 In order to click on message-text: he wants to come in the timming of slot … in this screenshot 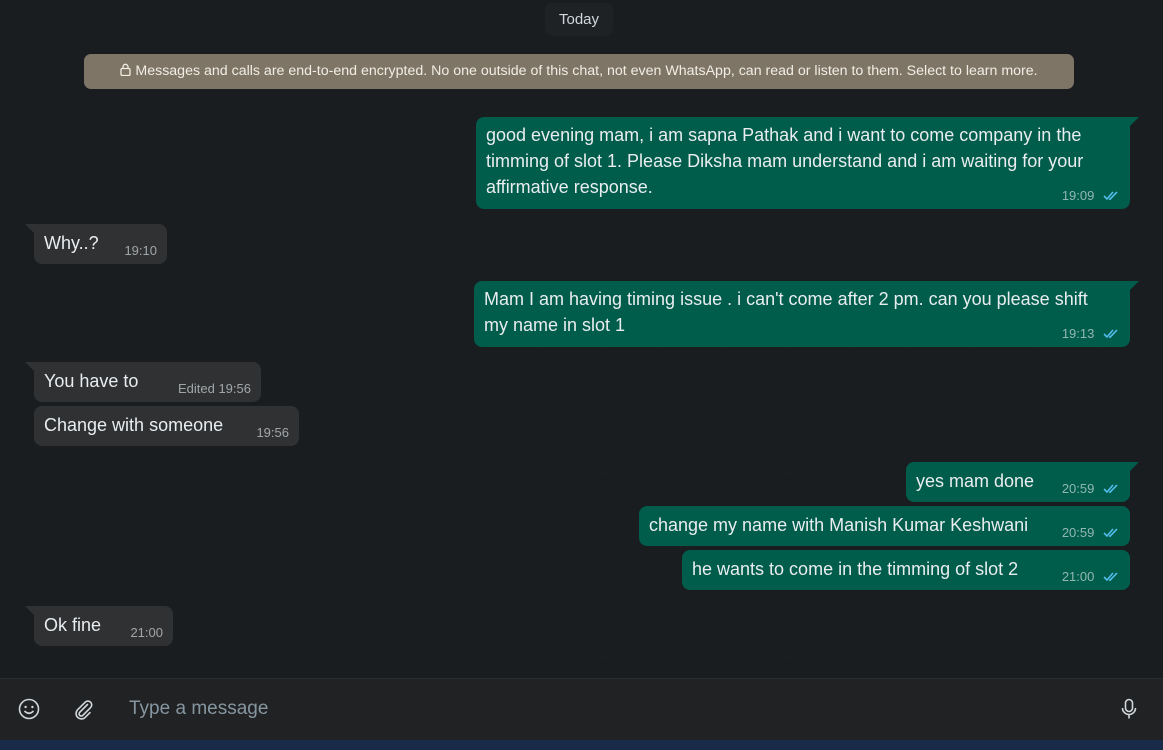, I will do `click(855, 569)`.